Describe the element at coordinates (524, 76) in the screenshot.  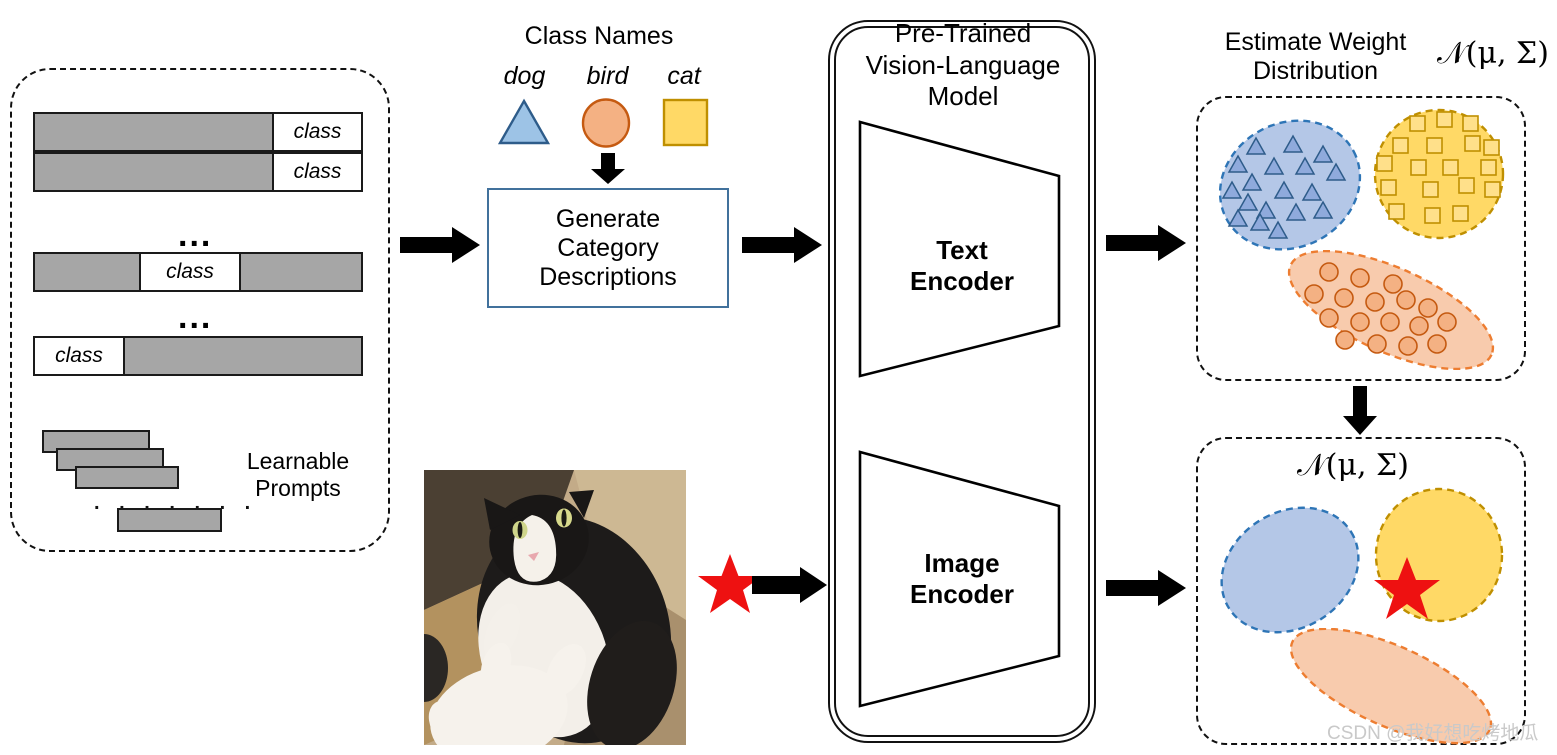
I see `class-name-dog: dog` at that location.